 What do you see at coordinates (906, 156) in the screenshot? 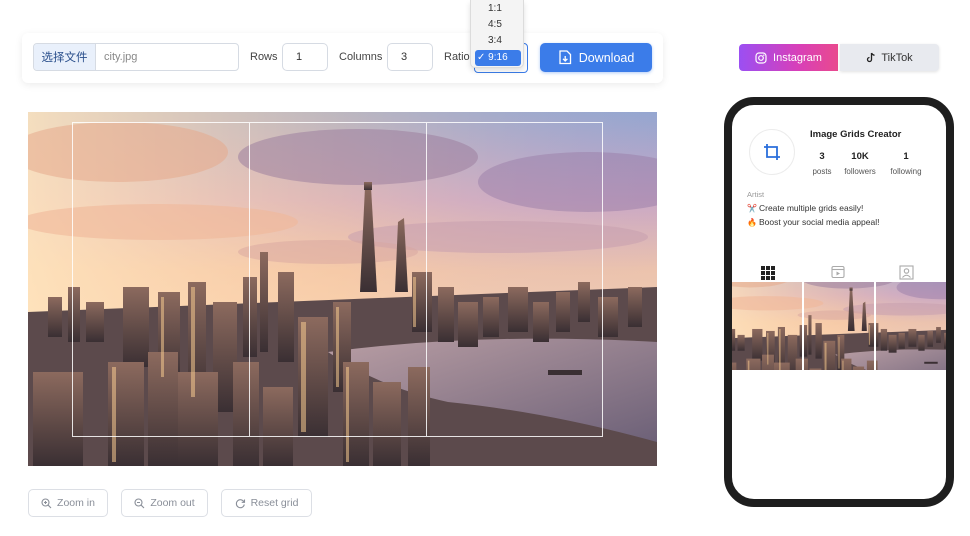
I see `stat-value: 1` at bounding box center [906, 156].